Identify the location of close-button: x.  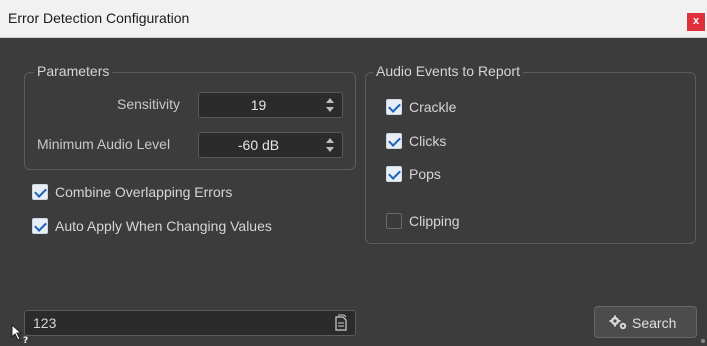
(696, 22).